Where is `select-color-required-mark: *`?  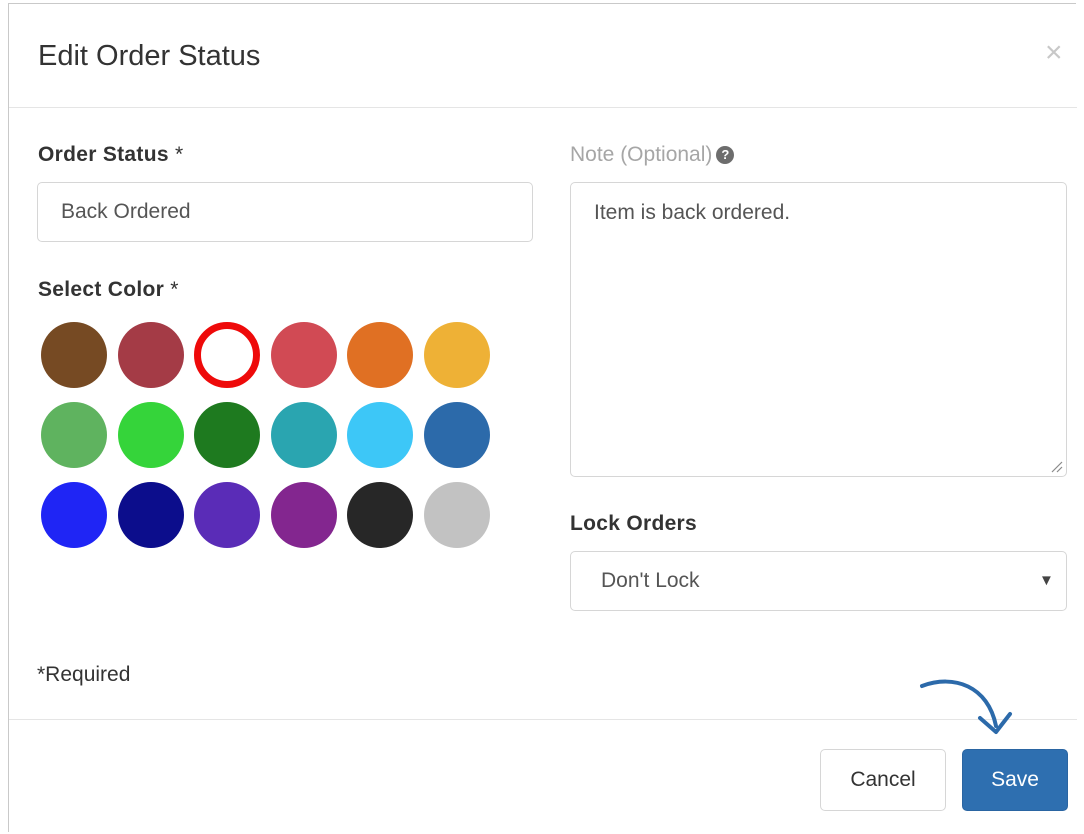 select-color-required-mark: * is located at coordinates (171, 289).